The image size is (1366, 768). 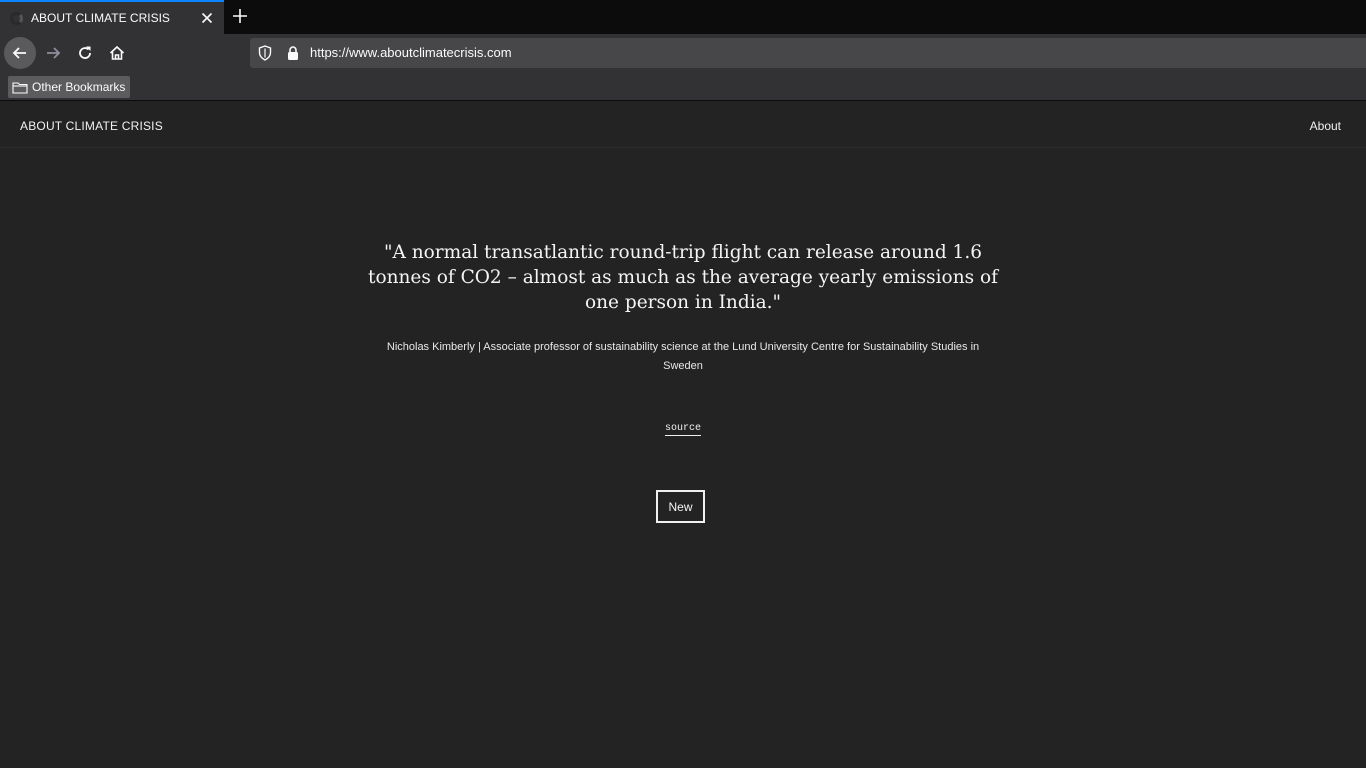 What do you see at coordinates (682, 429) in the screenshot?
I see `source-link: source` at bounding box center [682, 429].